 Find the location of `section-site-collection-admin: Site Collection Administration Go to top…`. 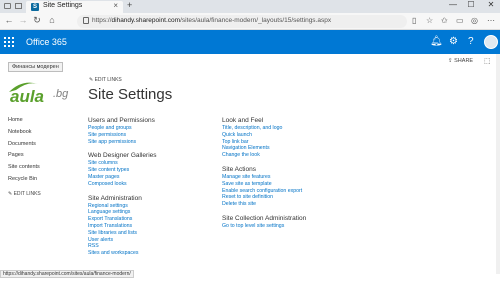

section-site-collection-admin: Site Collection Administration Go to top… is located at coordinates (264, 222).